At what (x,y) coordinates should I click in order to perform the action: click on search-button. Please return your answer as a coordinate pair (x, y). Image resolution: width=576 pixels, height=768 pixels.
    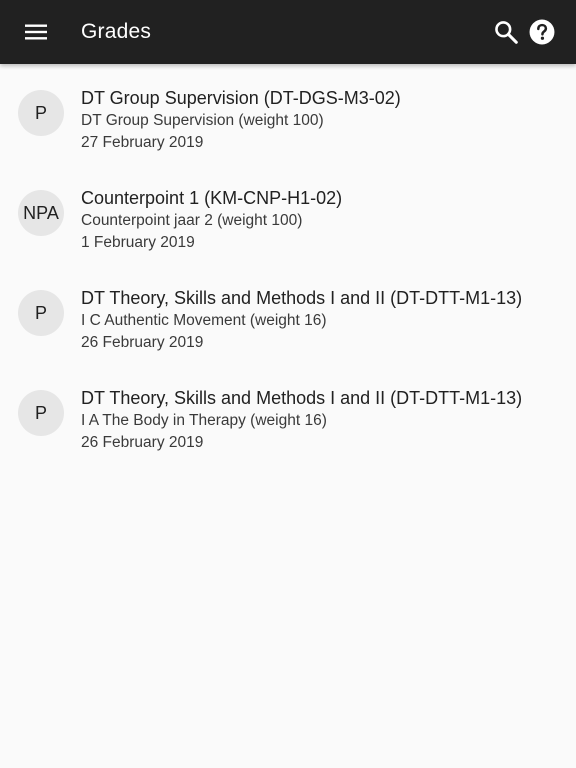
    Looking at the image, I should click on (506, 32).